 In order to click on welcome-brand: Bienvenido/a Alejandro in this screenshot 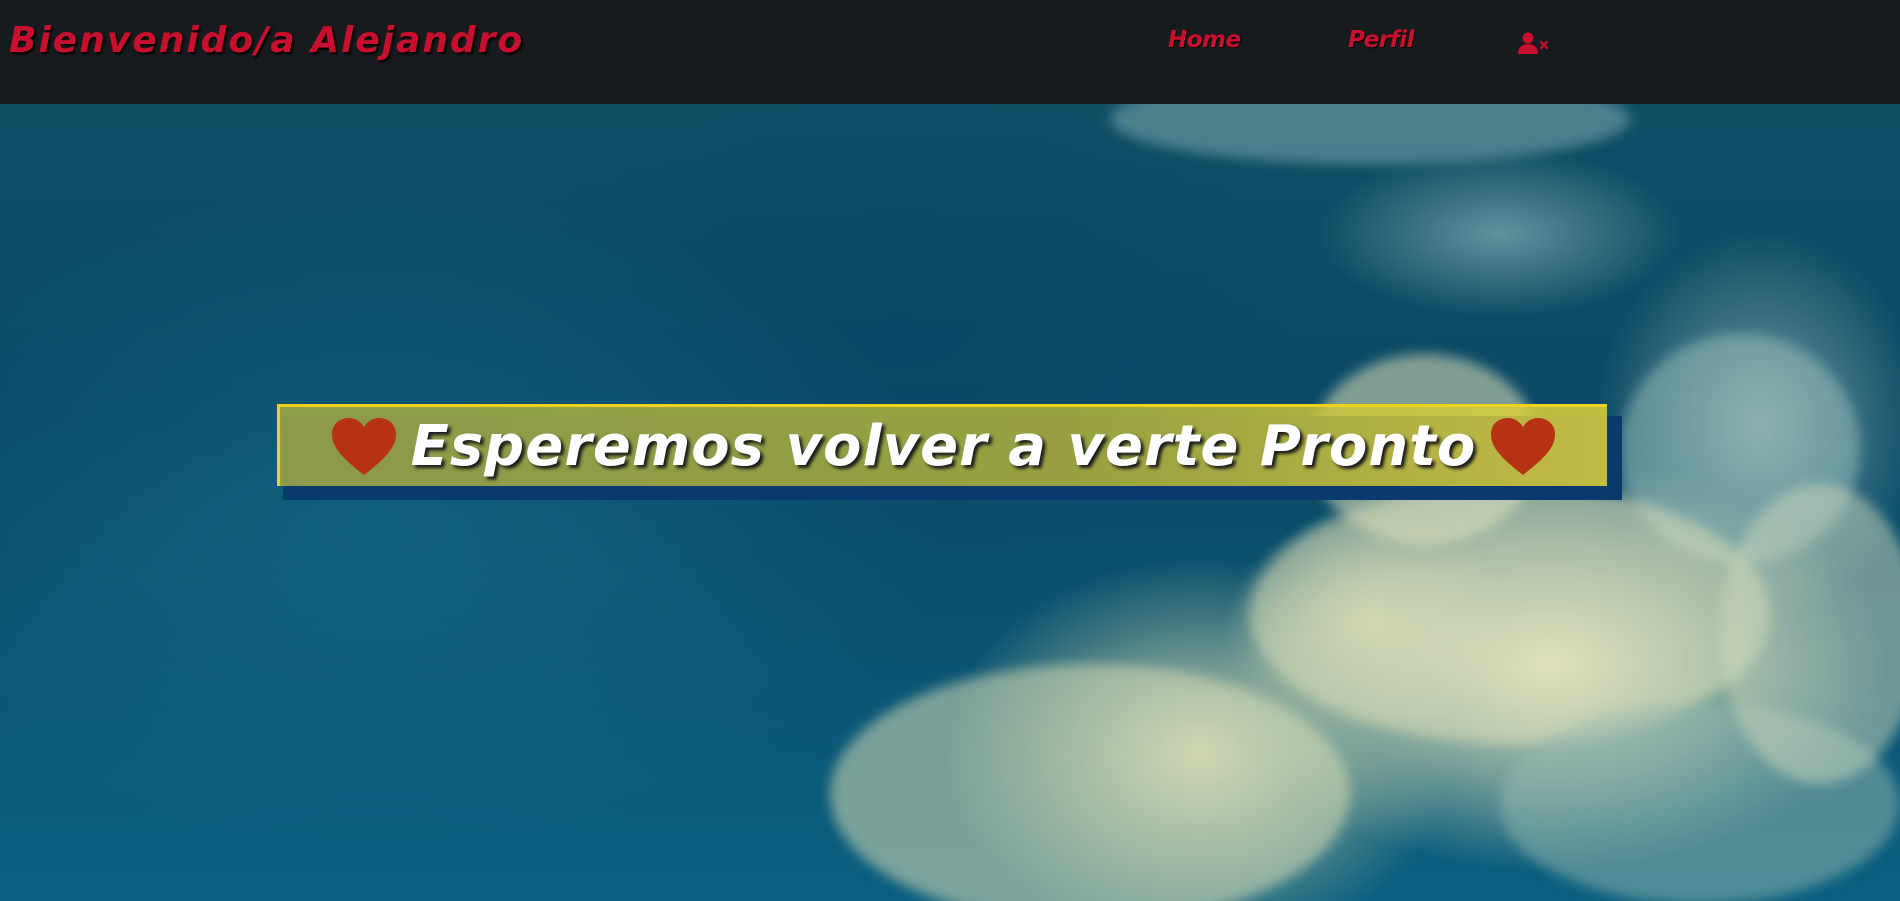, I will do `click(267, 40)`.